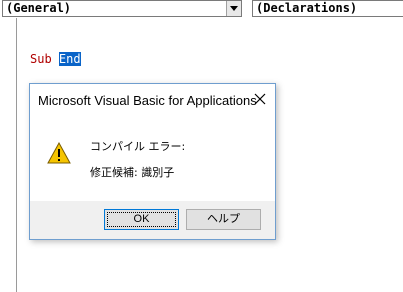 The width and height of the screenshot is (403, 292). Describe the element at coordinates (138, 146) in the screenshot. I see `error-message-heading: コンパイル エラー:` at that location.